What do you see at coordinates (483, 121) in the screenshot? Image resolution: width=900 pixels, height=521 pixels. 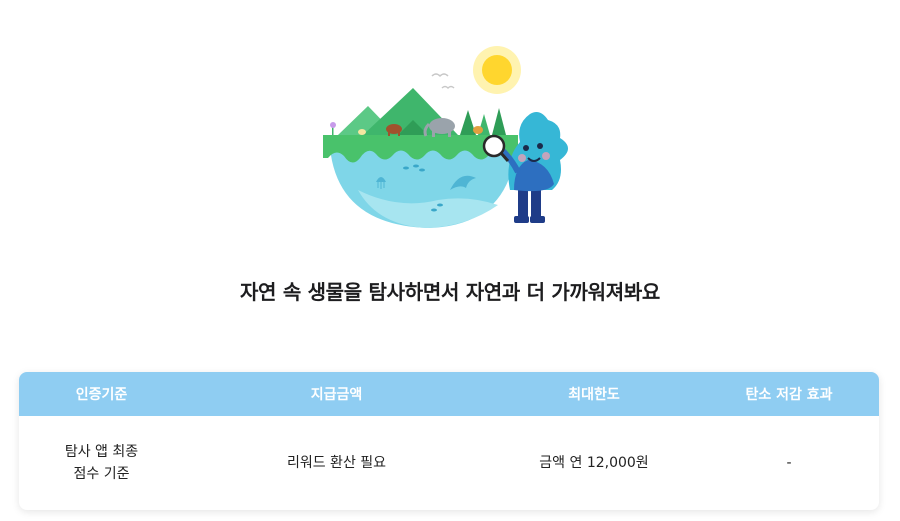 I see `tree-icon` at bounding box center [483, 121].